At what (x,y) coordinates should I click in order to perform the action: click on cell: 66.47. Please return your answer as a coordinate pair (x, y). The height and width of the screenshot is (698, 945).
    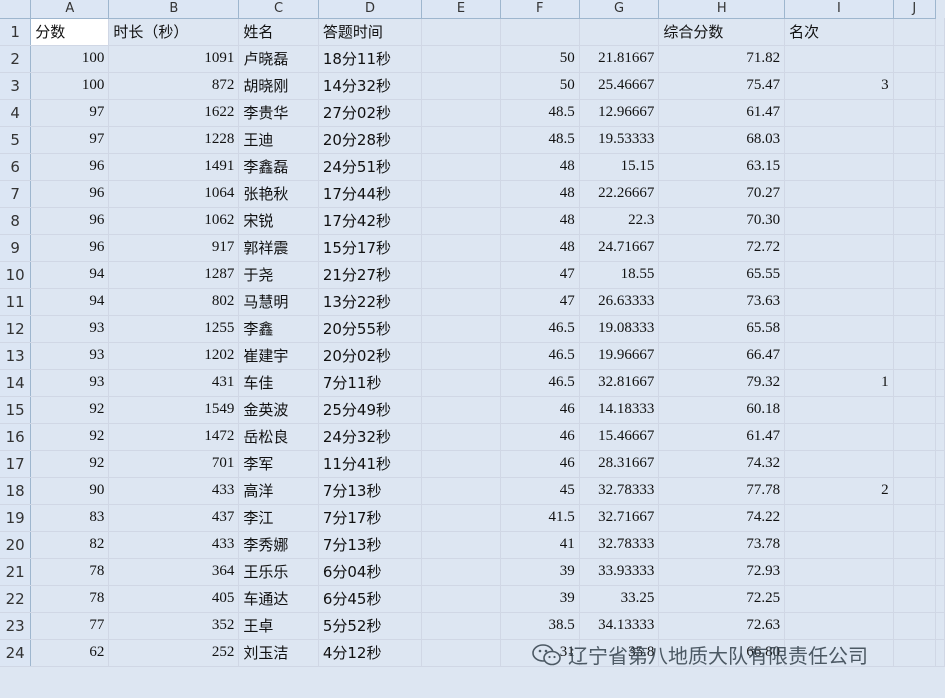
    Looking at the image, I should click on (722, 356).